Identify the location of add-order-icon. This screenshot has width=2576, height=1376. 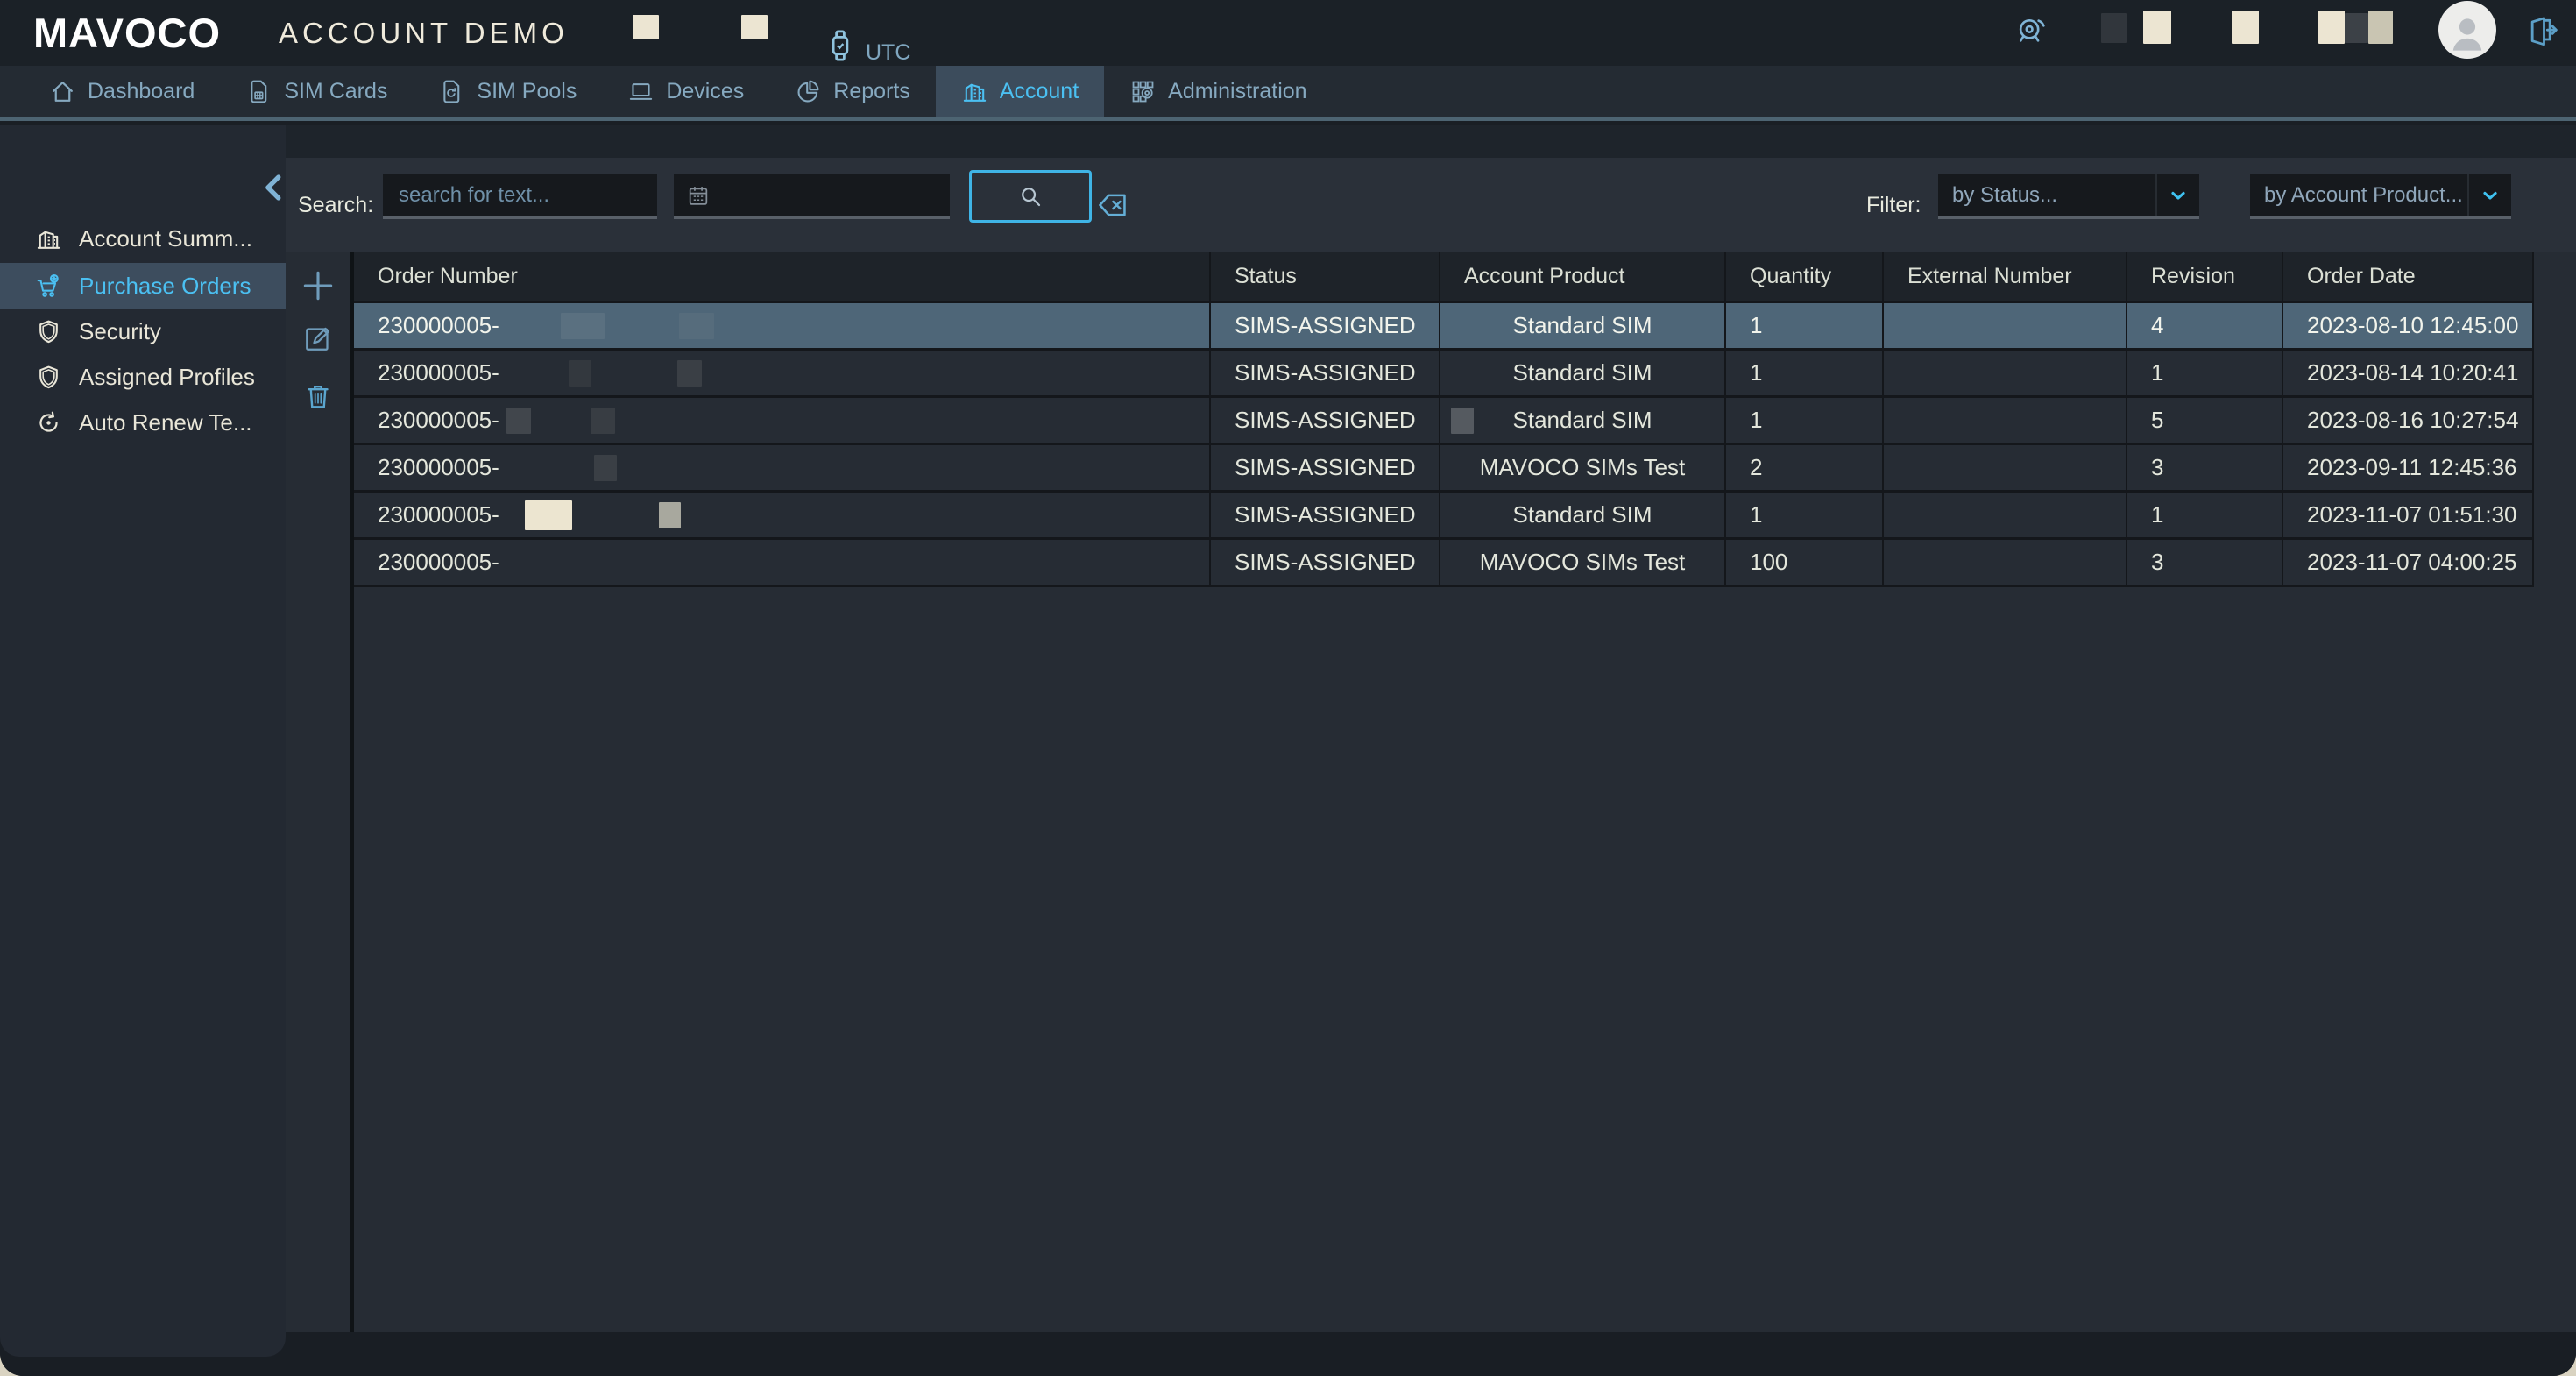
(318, 285).